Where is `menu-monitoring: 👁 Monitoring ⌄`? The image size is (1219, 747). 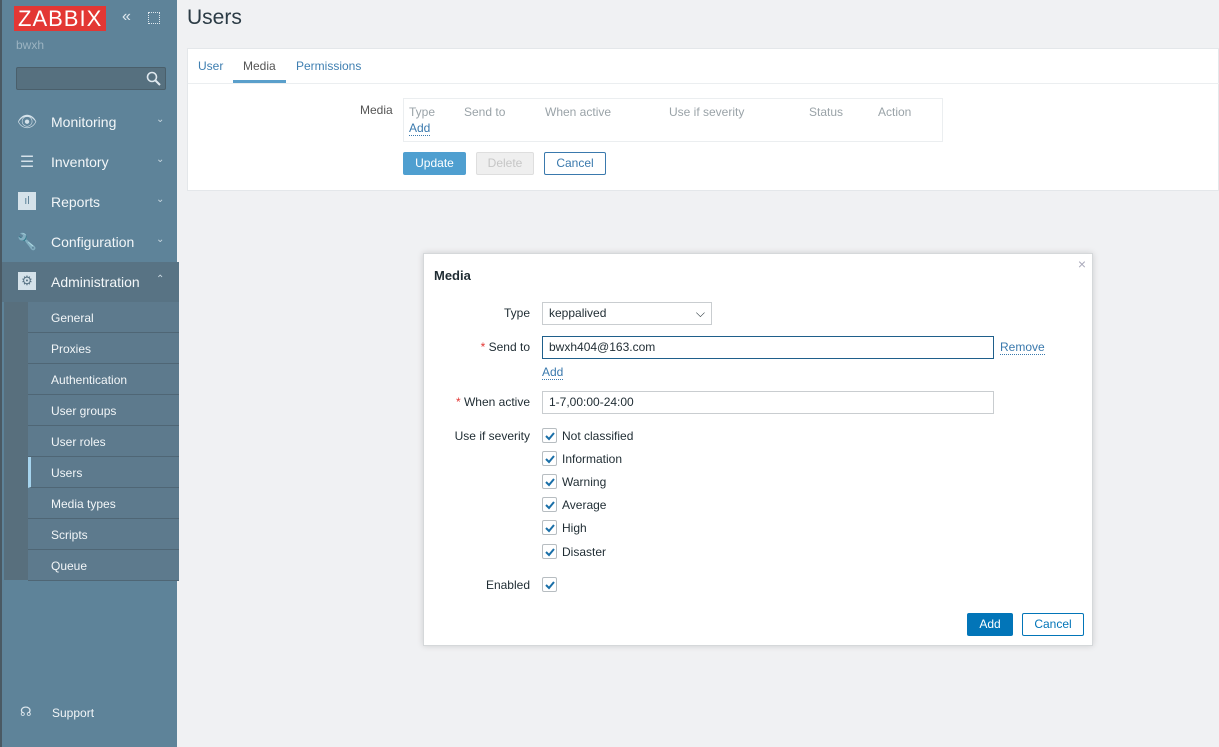 menu-monitoring: 👁 Monitoring ⌄ is located at coordinates (90, 122).